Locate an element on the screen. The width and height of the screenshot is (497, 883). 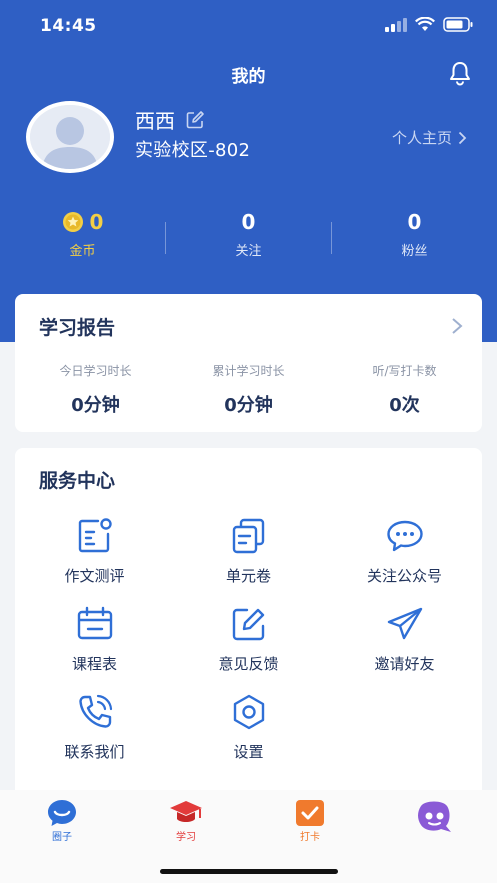
service-label: 作文测评 is located at coordinates (94, 576).